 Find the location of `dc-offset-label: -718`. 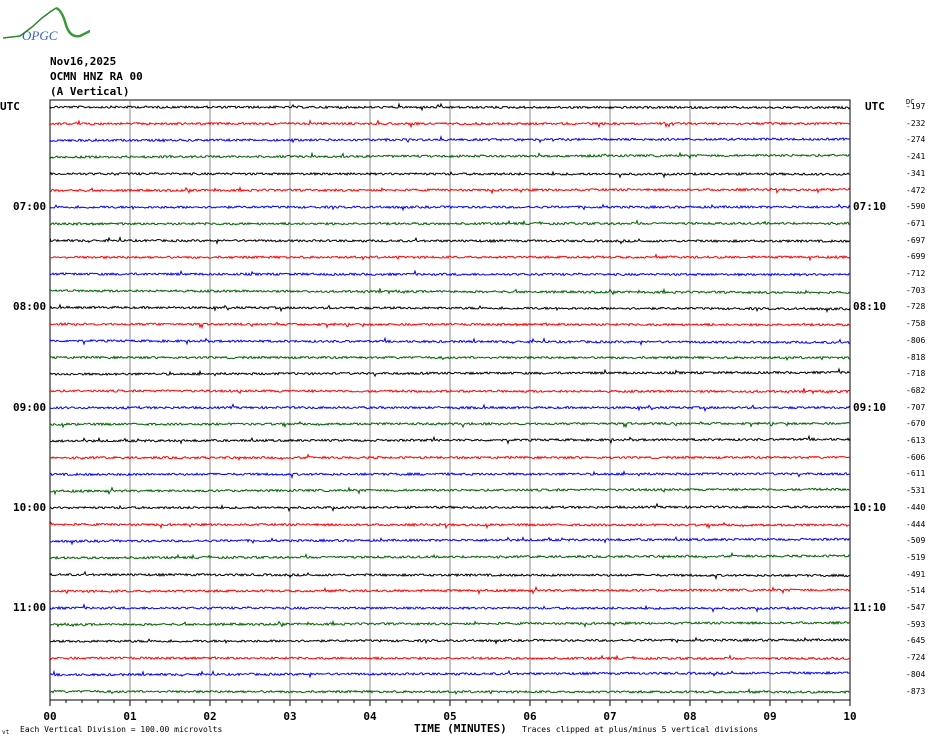

dc-offset-label: -718 is located at coordinates (916, 374).